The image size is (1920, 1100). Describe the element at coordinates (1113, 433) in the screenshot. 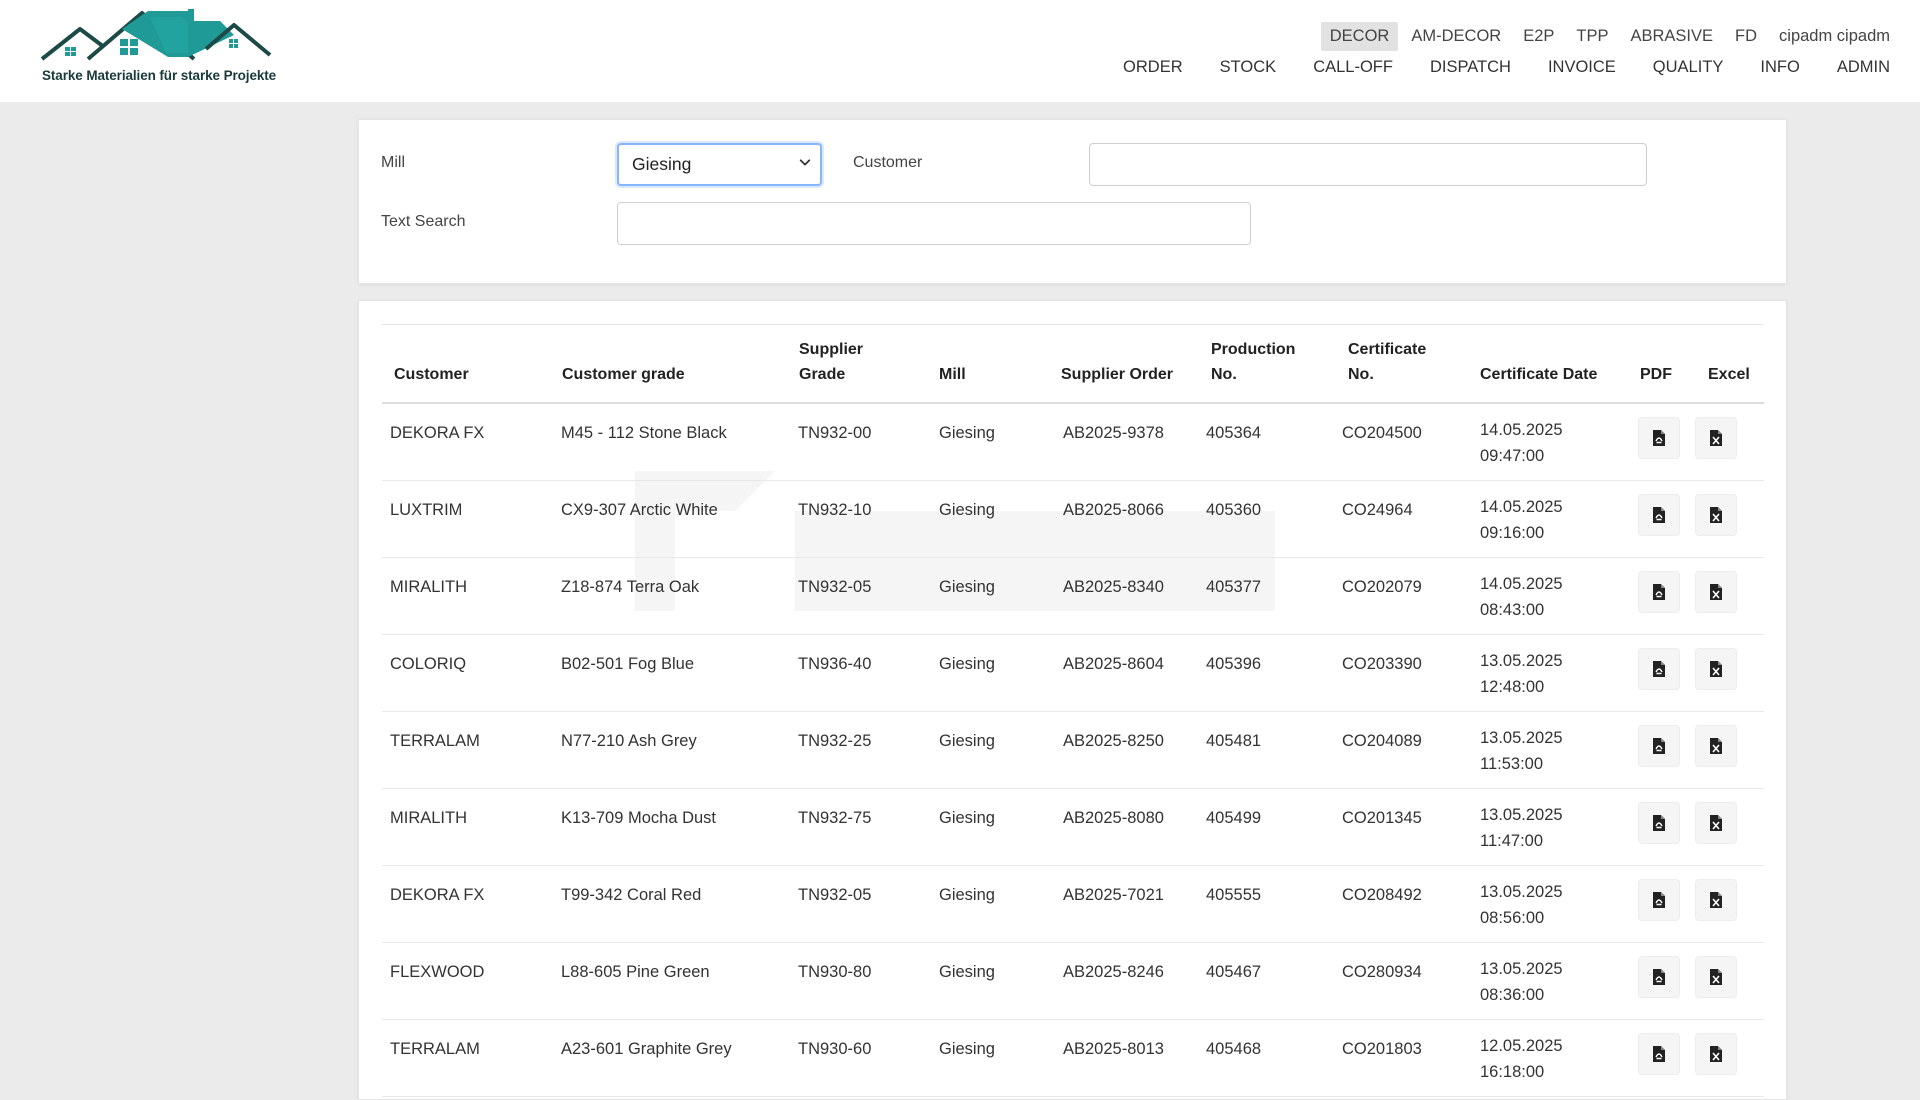

I see `cell-supplier-order: AB2025-9378` at that location.